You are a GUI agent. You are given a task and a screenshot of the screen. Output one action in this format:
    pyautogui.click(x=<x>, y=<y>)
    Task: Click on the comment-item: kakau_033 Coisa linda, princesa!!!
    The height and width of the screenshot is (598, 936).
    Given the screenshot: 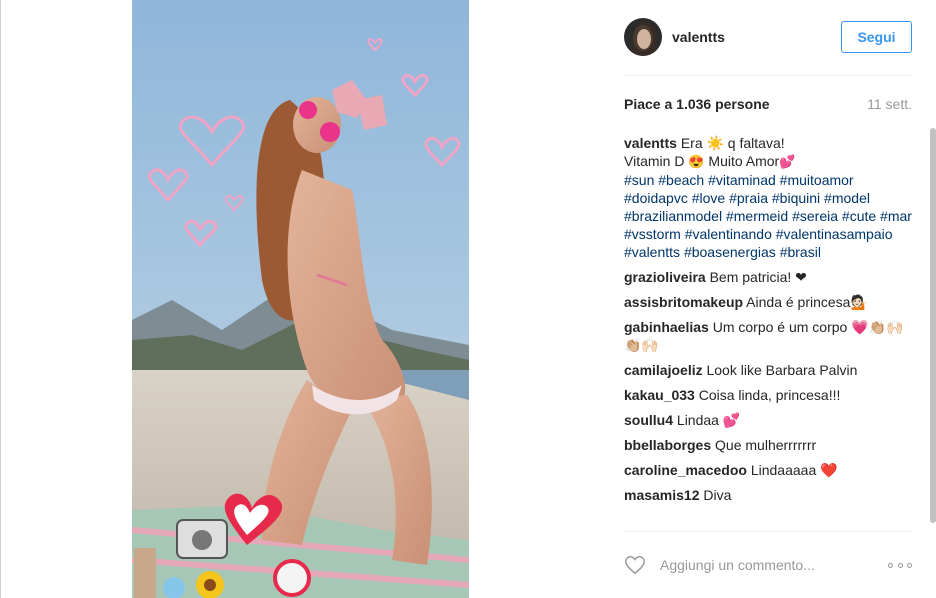 What is the action you would take?
    pyautogui.click(x=768, y=395)
    